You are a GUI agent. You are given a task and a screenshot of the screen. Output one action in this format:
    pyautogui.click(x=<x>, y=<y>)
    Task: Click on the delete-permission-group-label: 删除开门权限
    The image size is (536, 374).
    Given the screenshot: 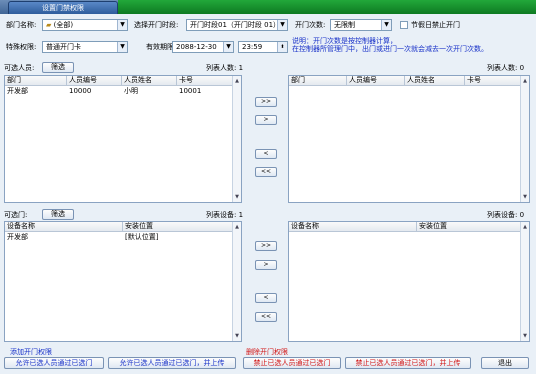 What is the action you would take?
    pyautogui.click(x=267, y=352)
    